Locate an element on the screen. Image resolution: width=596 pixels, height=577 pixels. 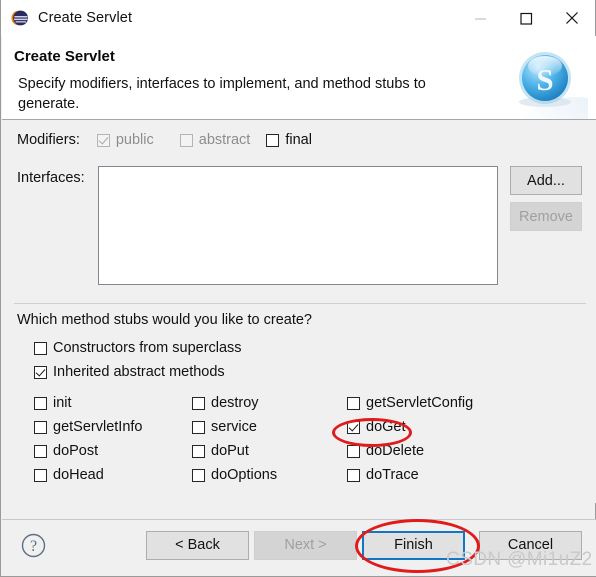
checkbox-abstract: abstract is located at coordinates (215, 140).